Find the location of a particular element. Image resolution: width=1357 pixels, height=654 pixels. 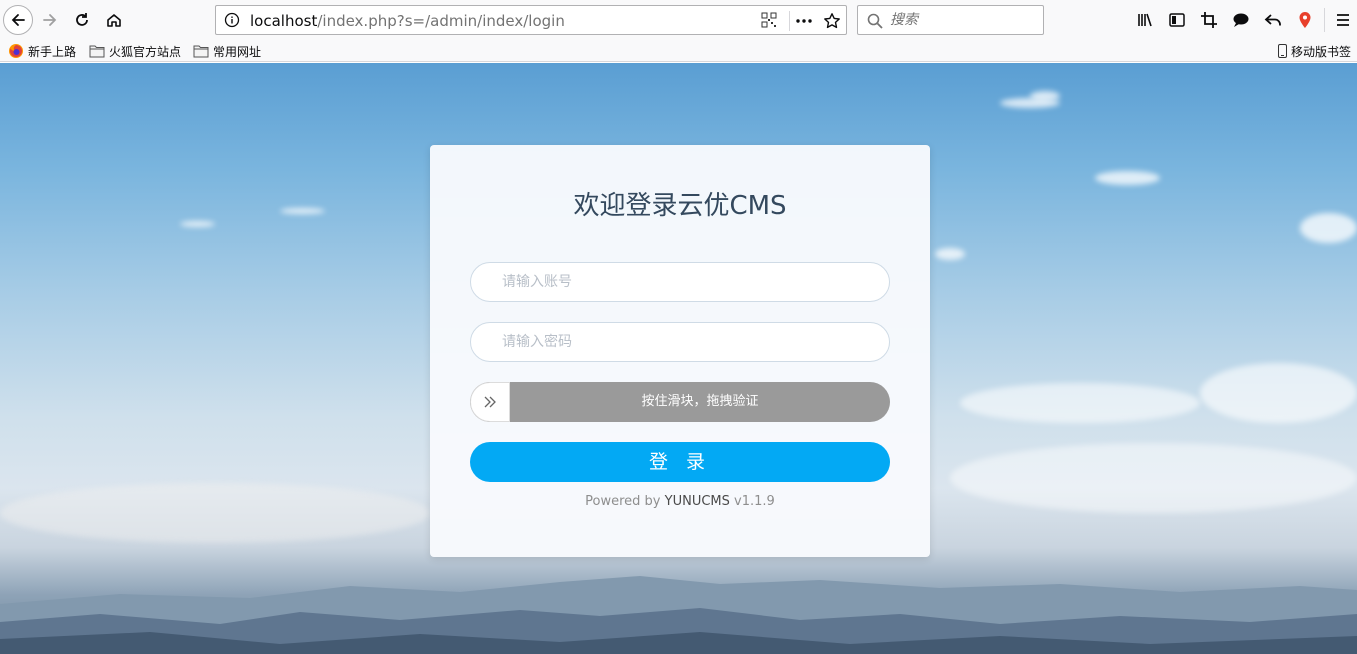

mobile-phone-icon is located at coordinates (1282, 51).